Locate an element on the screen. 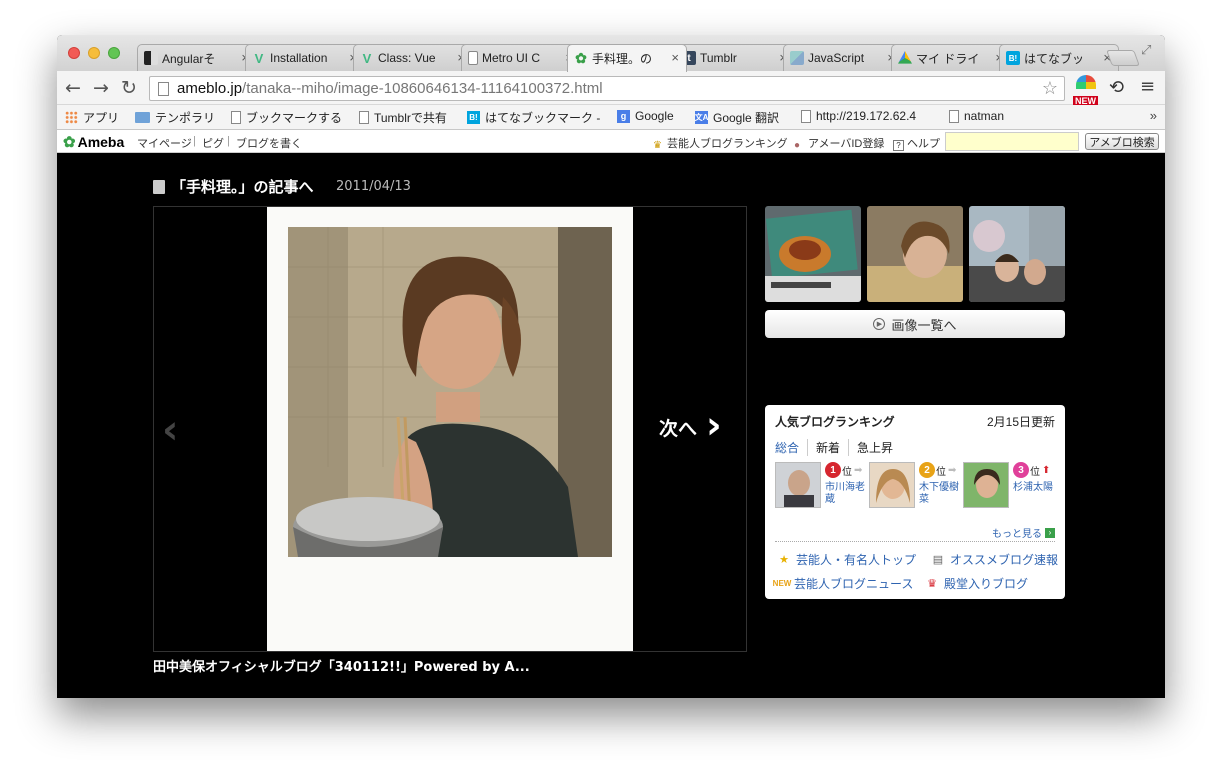 This screenshot has width=1222, height=777. main-photo is located at coordinates (450, 392).